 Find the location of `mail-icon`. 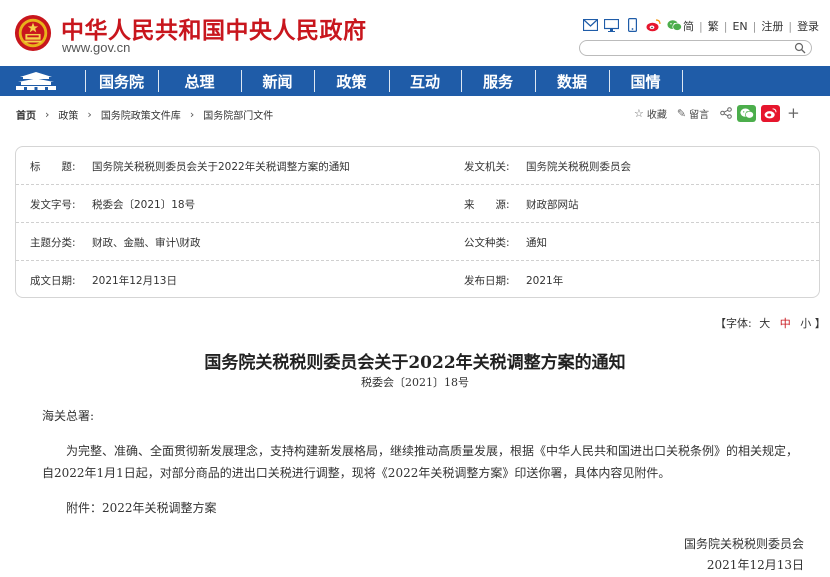

mail-icon is located at coordinates (590, 25).